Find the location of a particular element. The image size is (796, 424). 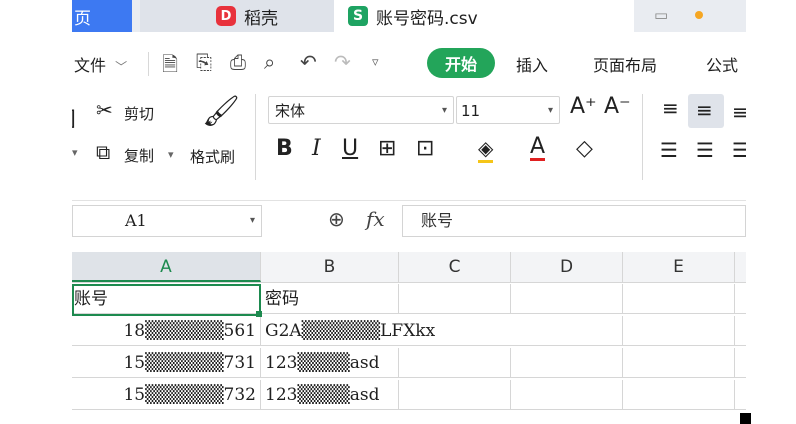

column-header-d: D is located at coordinates (567, 267).